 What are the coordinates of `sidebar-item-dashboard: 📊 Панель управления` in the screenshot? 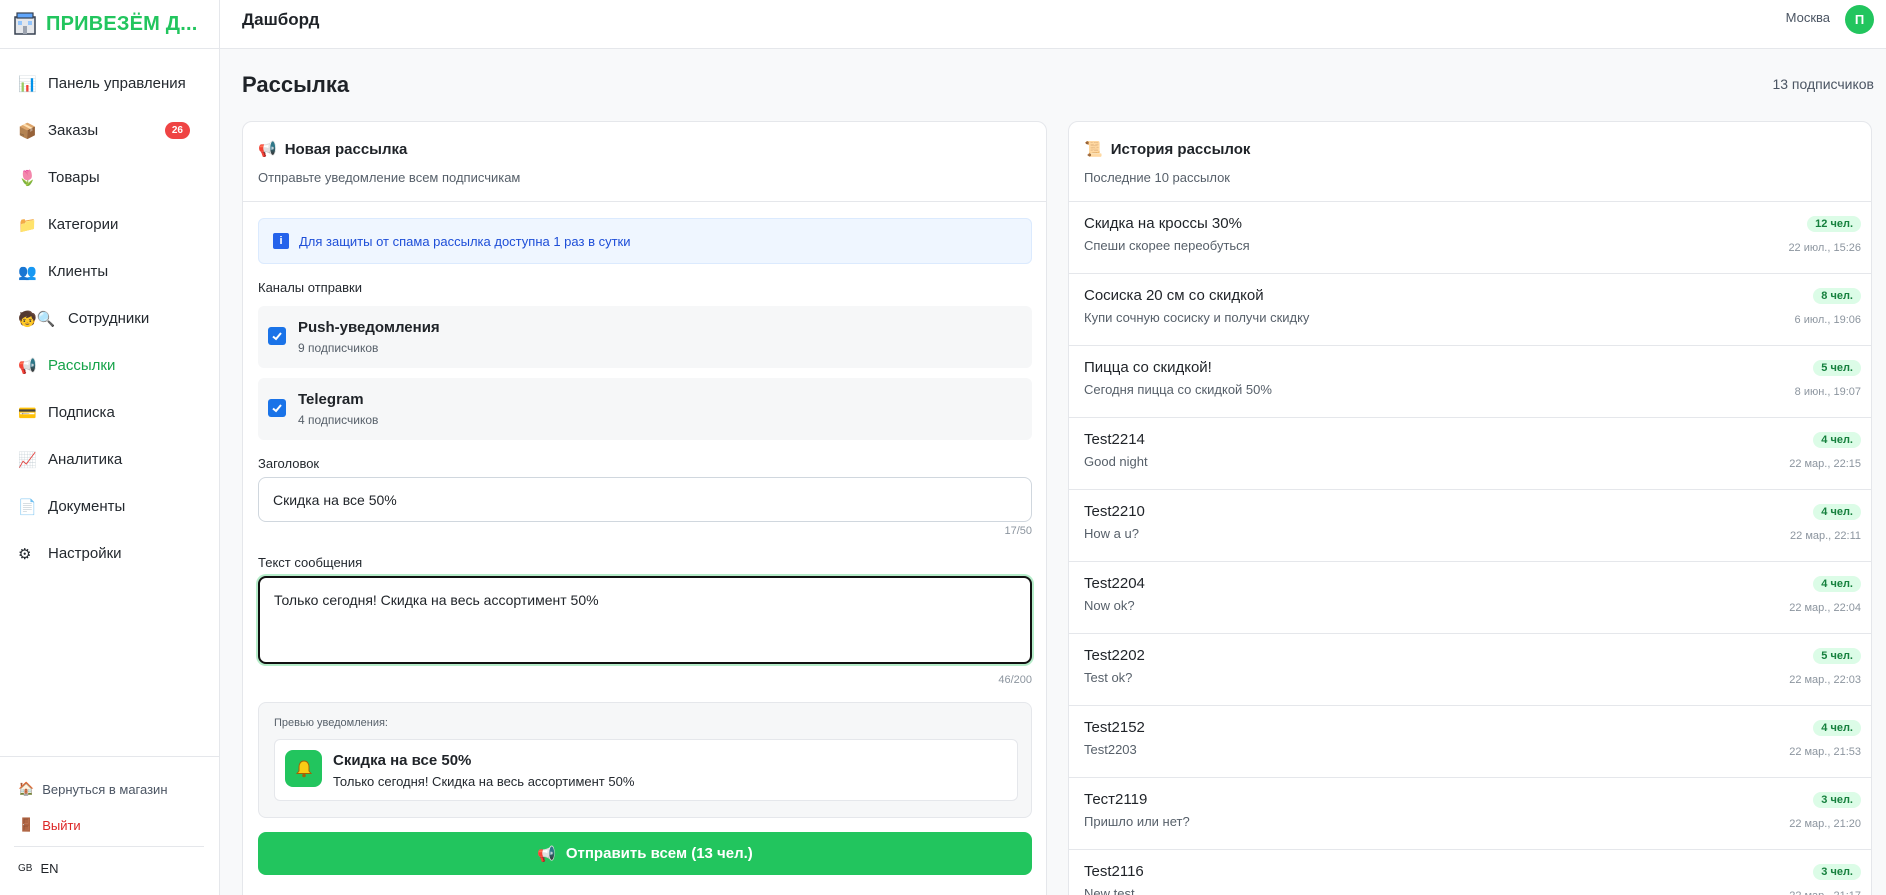 It's located at (110, 83).